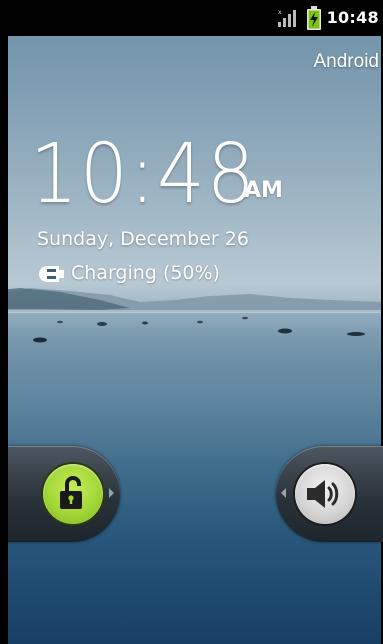  Describe the element at coordinates (280, 12) in the screenshot. I see `svg-text: x` at that location.